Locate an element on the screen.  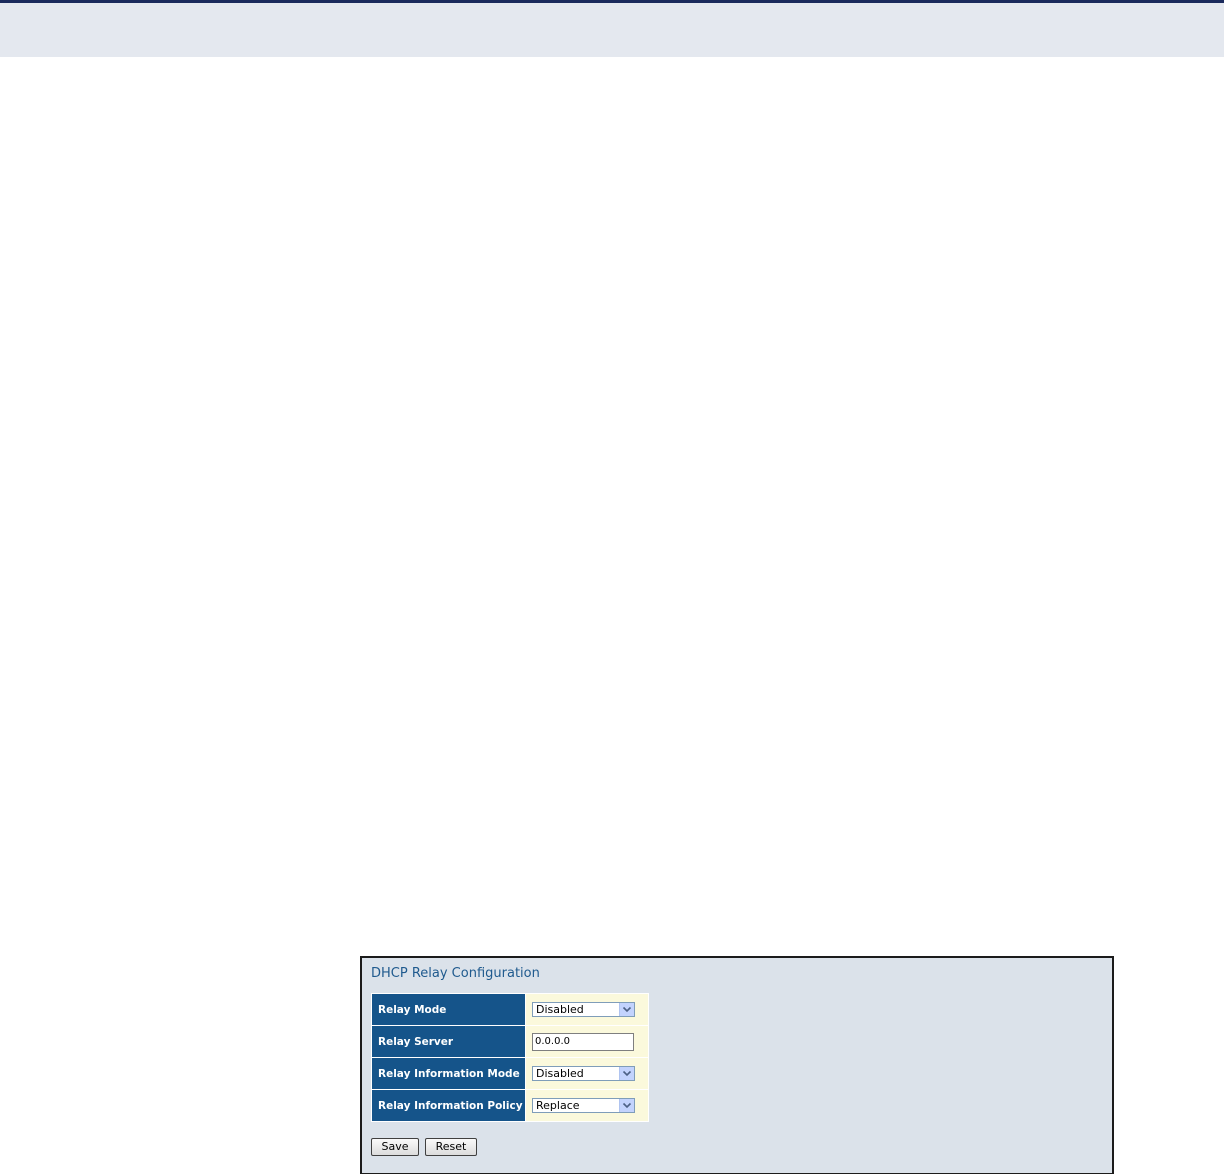
relay-mode-select: Disabled is located at coordinates (583, 1009).